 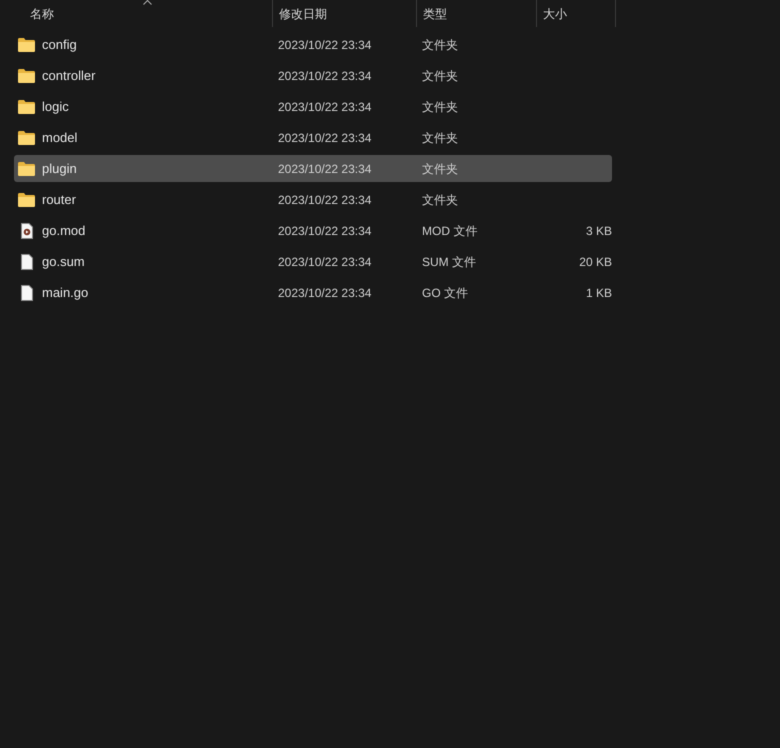 What do you see at coordinates (599, 293) in the screenshot?
I see `file-size: 1 KB` at bounding box center [599, 293].